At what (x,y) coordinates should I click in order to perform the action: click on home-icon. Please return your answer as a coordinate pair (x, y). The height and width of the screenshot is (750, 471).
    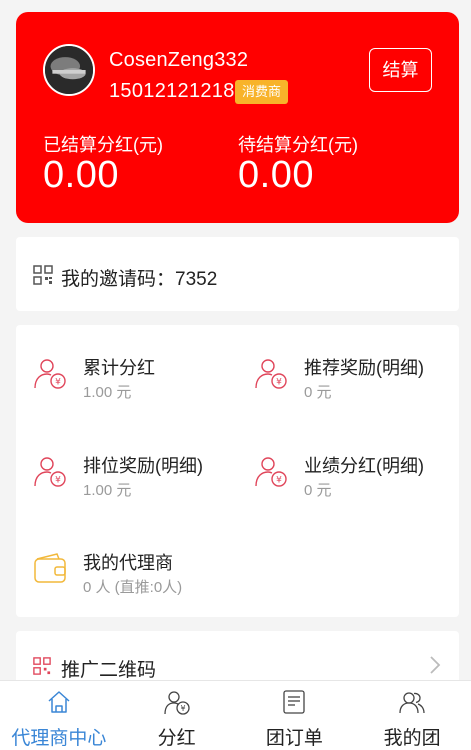
    Looking at the image, I should click on (59, 702).